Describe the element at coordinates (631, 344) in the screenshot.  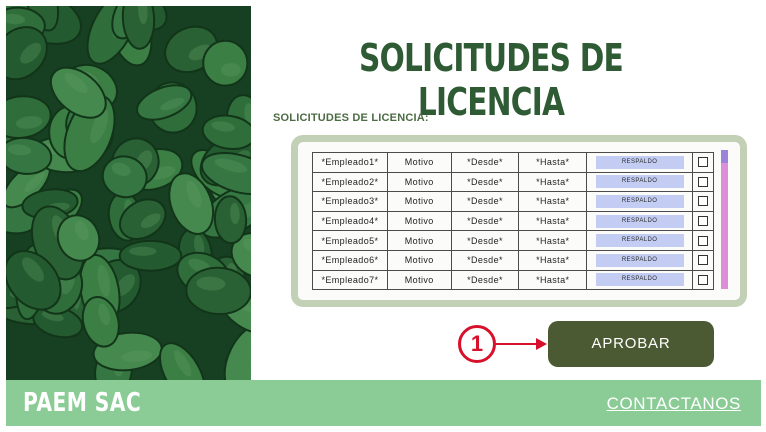
I see `approve-button: APROBAR` at that location.